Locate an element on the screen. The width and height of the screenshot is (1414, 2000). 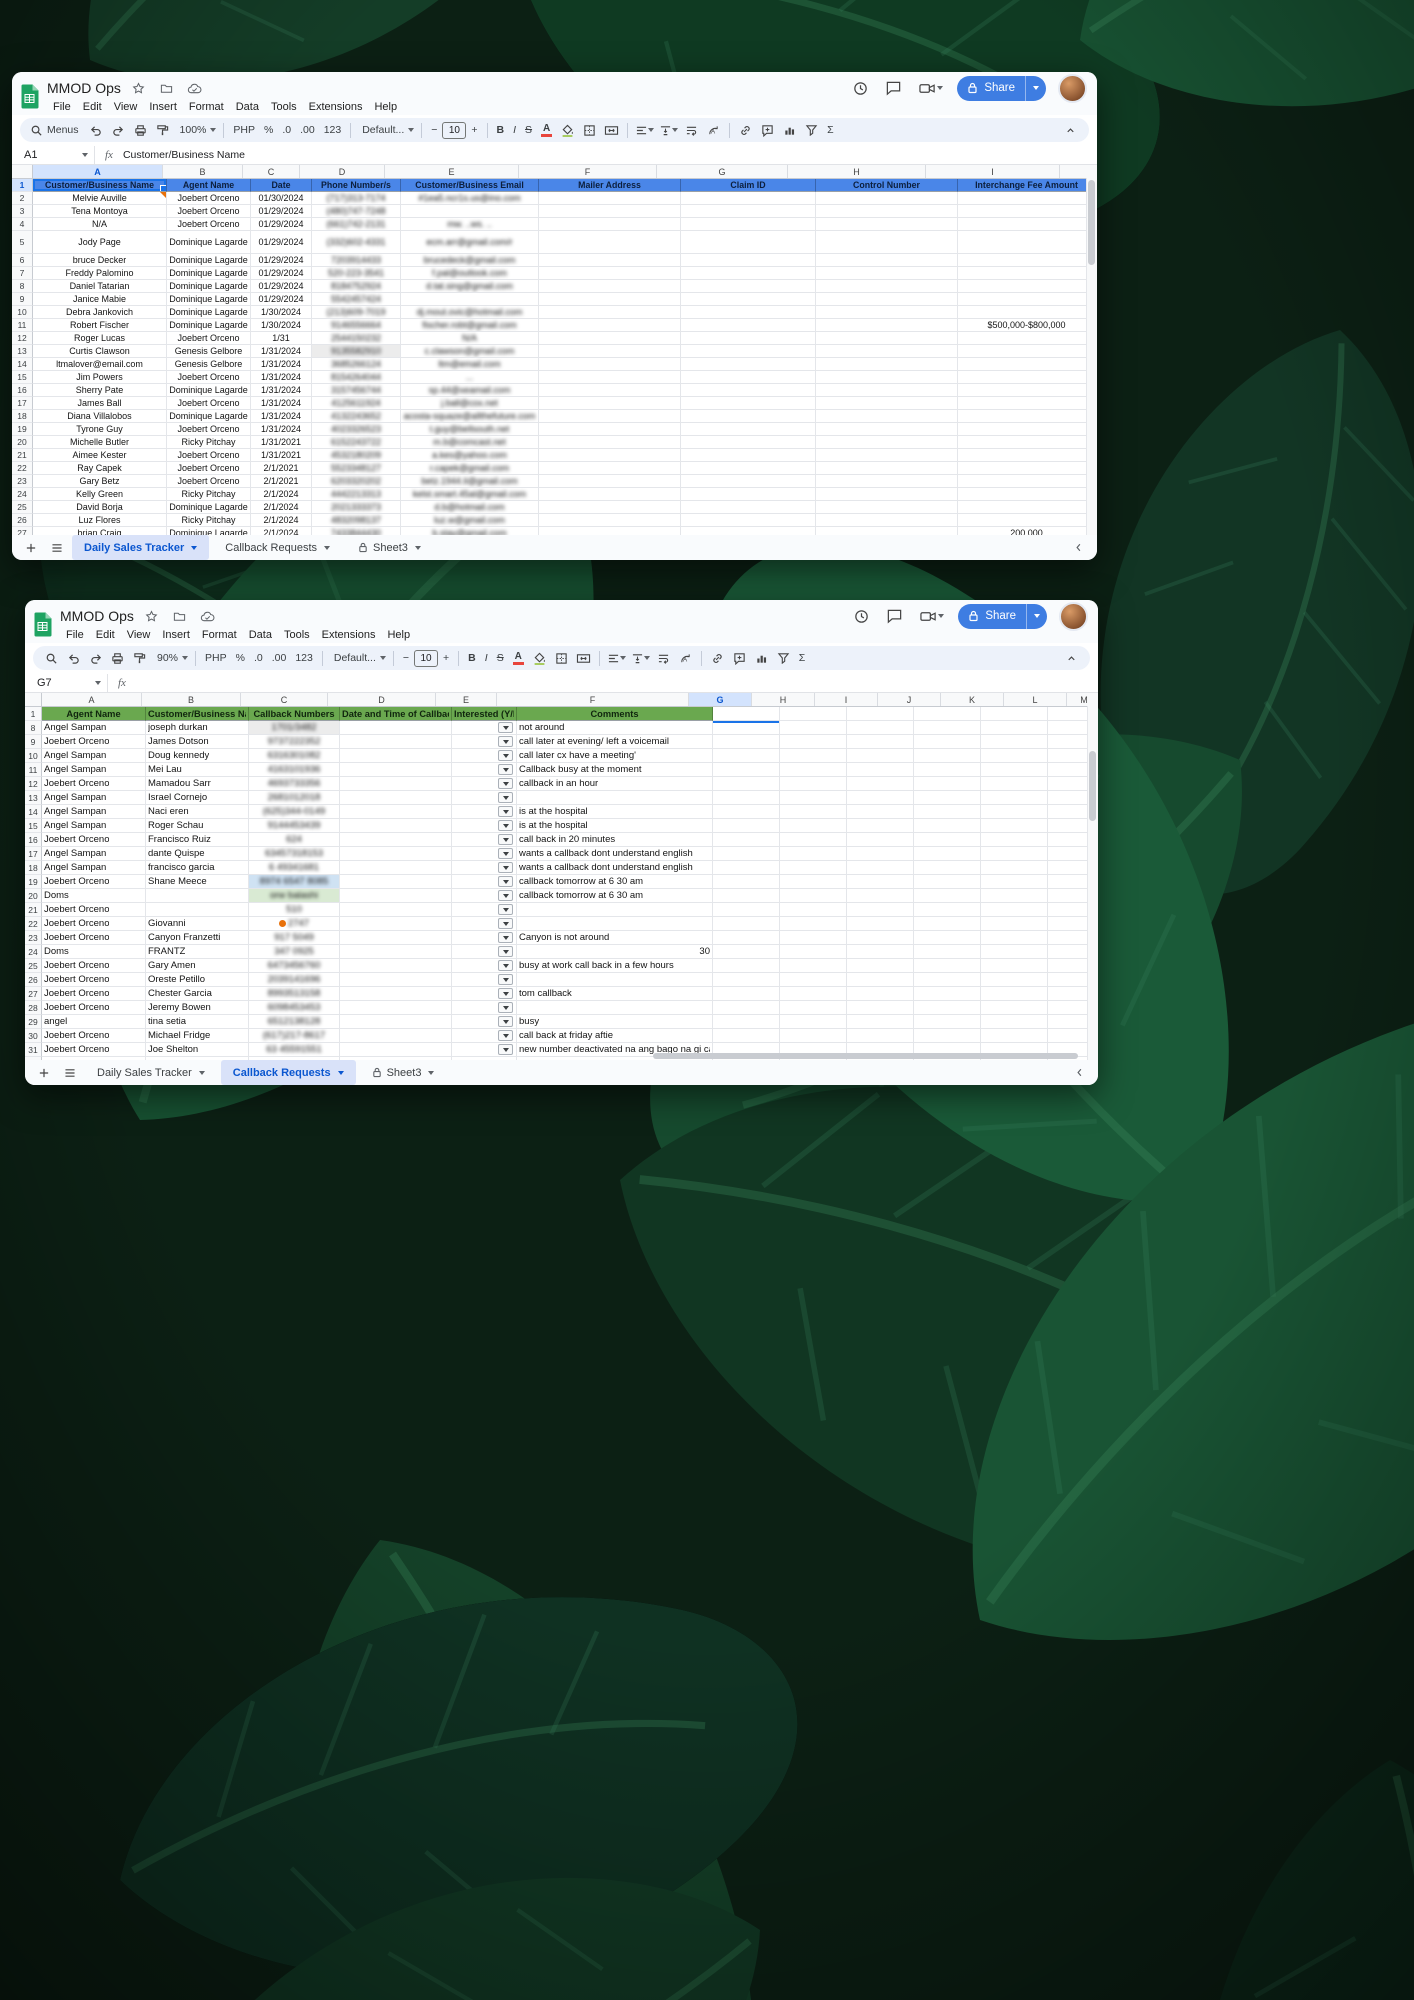
row-number: 15 is located at coordinates (33, 826).